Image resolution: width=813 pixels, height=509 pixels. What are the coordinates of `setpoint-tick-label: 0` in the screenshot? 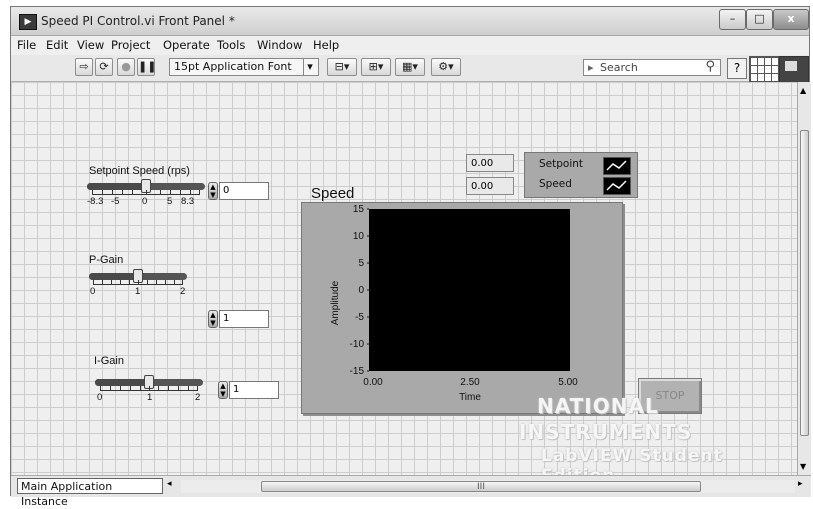 It's located at (145, 201).